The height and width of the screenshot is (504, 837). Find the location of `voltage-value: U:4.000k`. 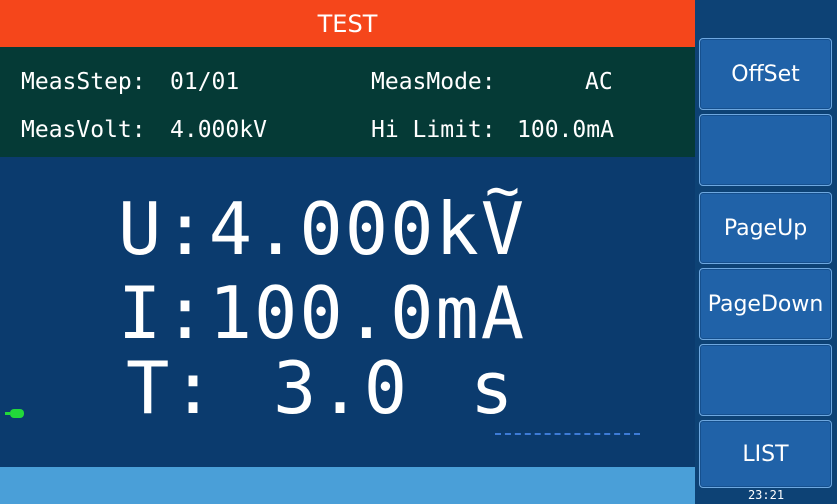

voltage-value: U:4.000k is located at coordinates (299, 229).